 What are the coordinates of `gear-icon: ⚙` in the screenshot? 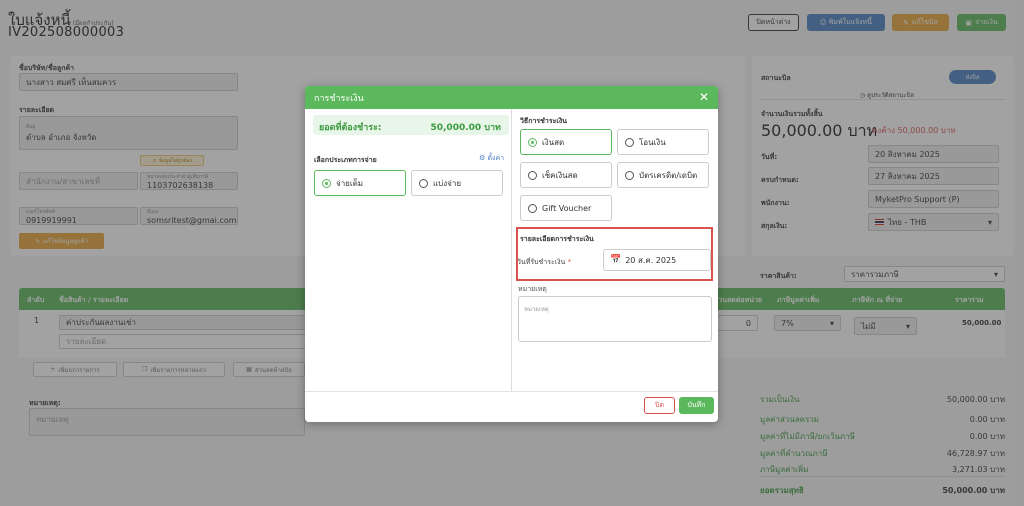 It's located at (482, 158).